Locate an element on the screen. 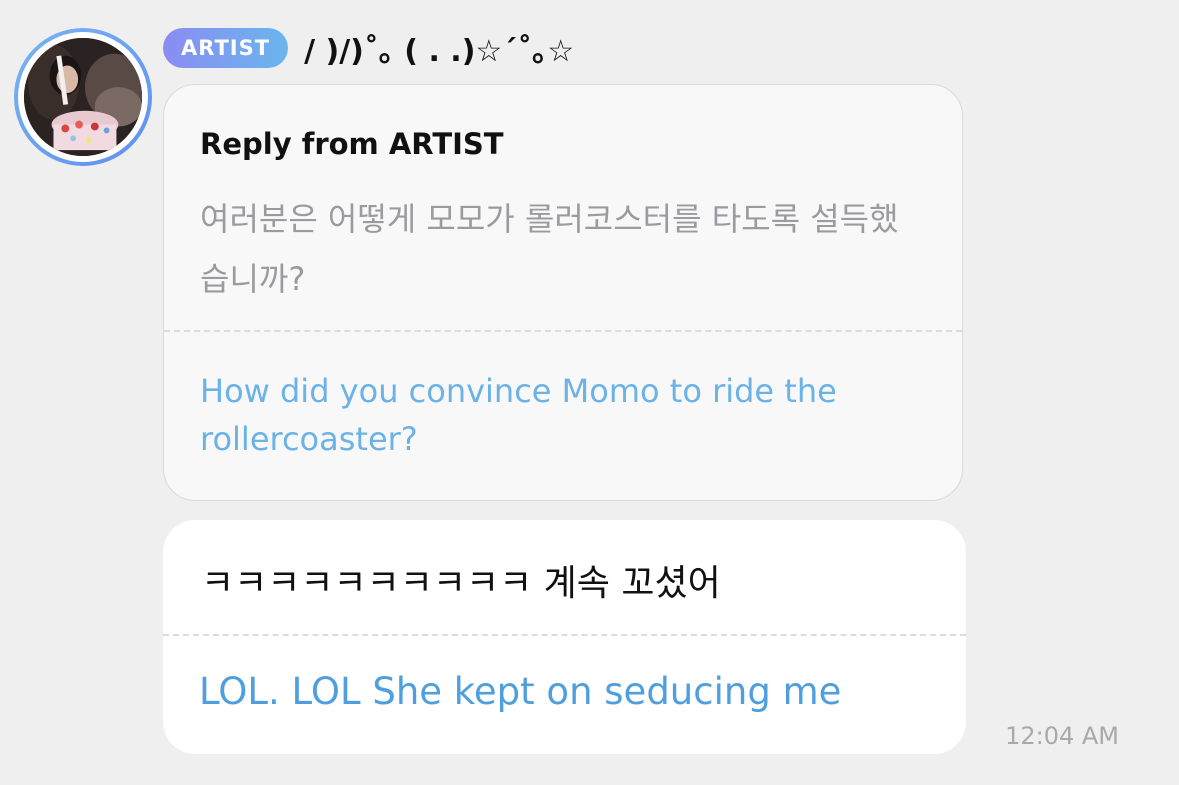 The height and width of the screenshot is (785, 1179). avatar-image is located at coordinates (83, 97).